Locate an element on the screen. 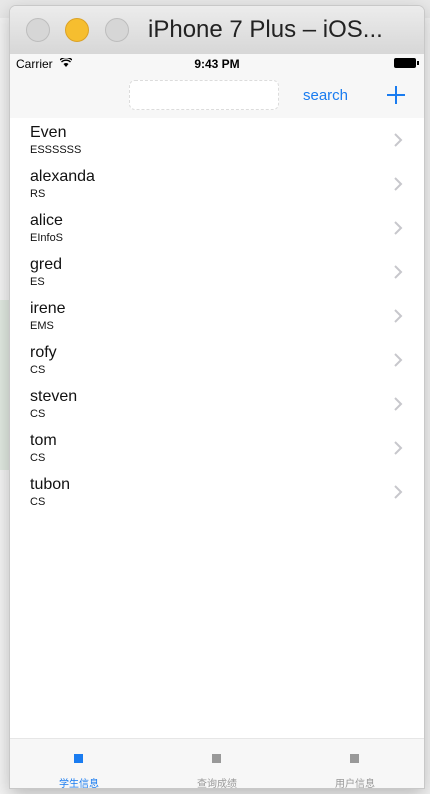 The image size is (430, 794). navigation-bar: search is located at coordinates (217, 96).